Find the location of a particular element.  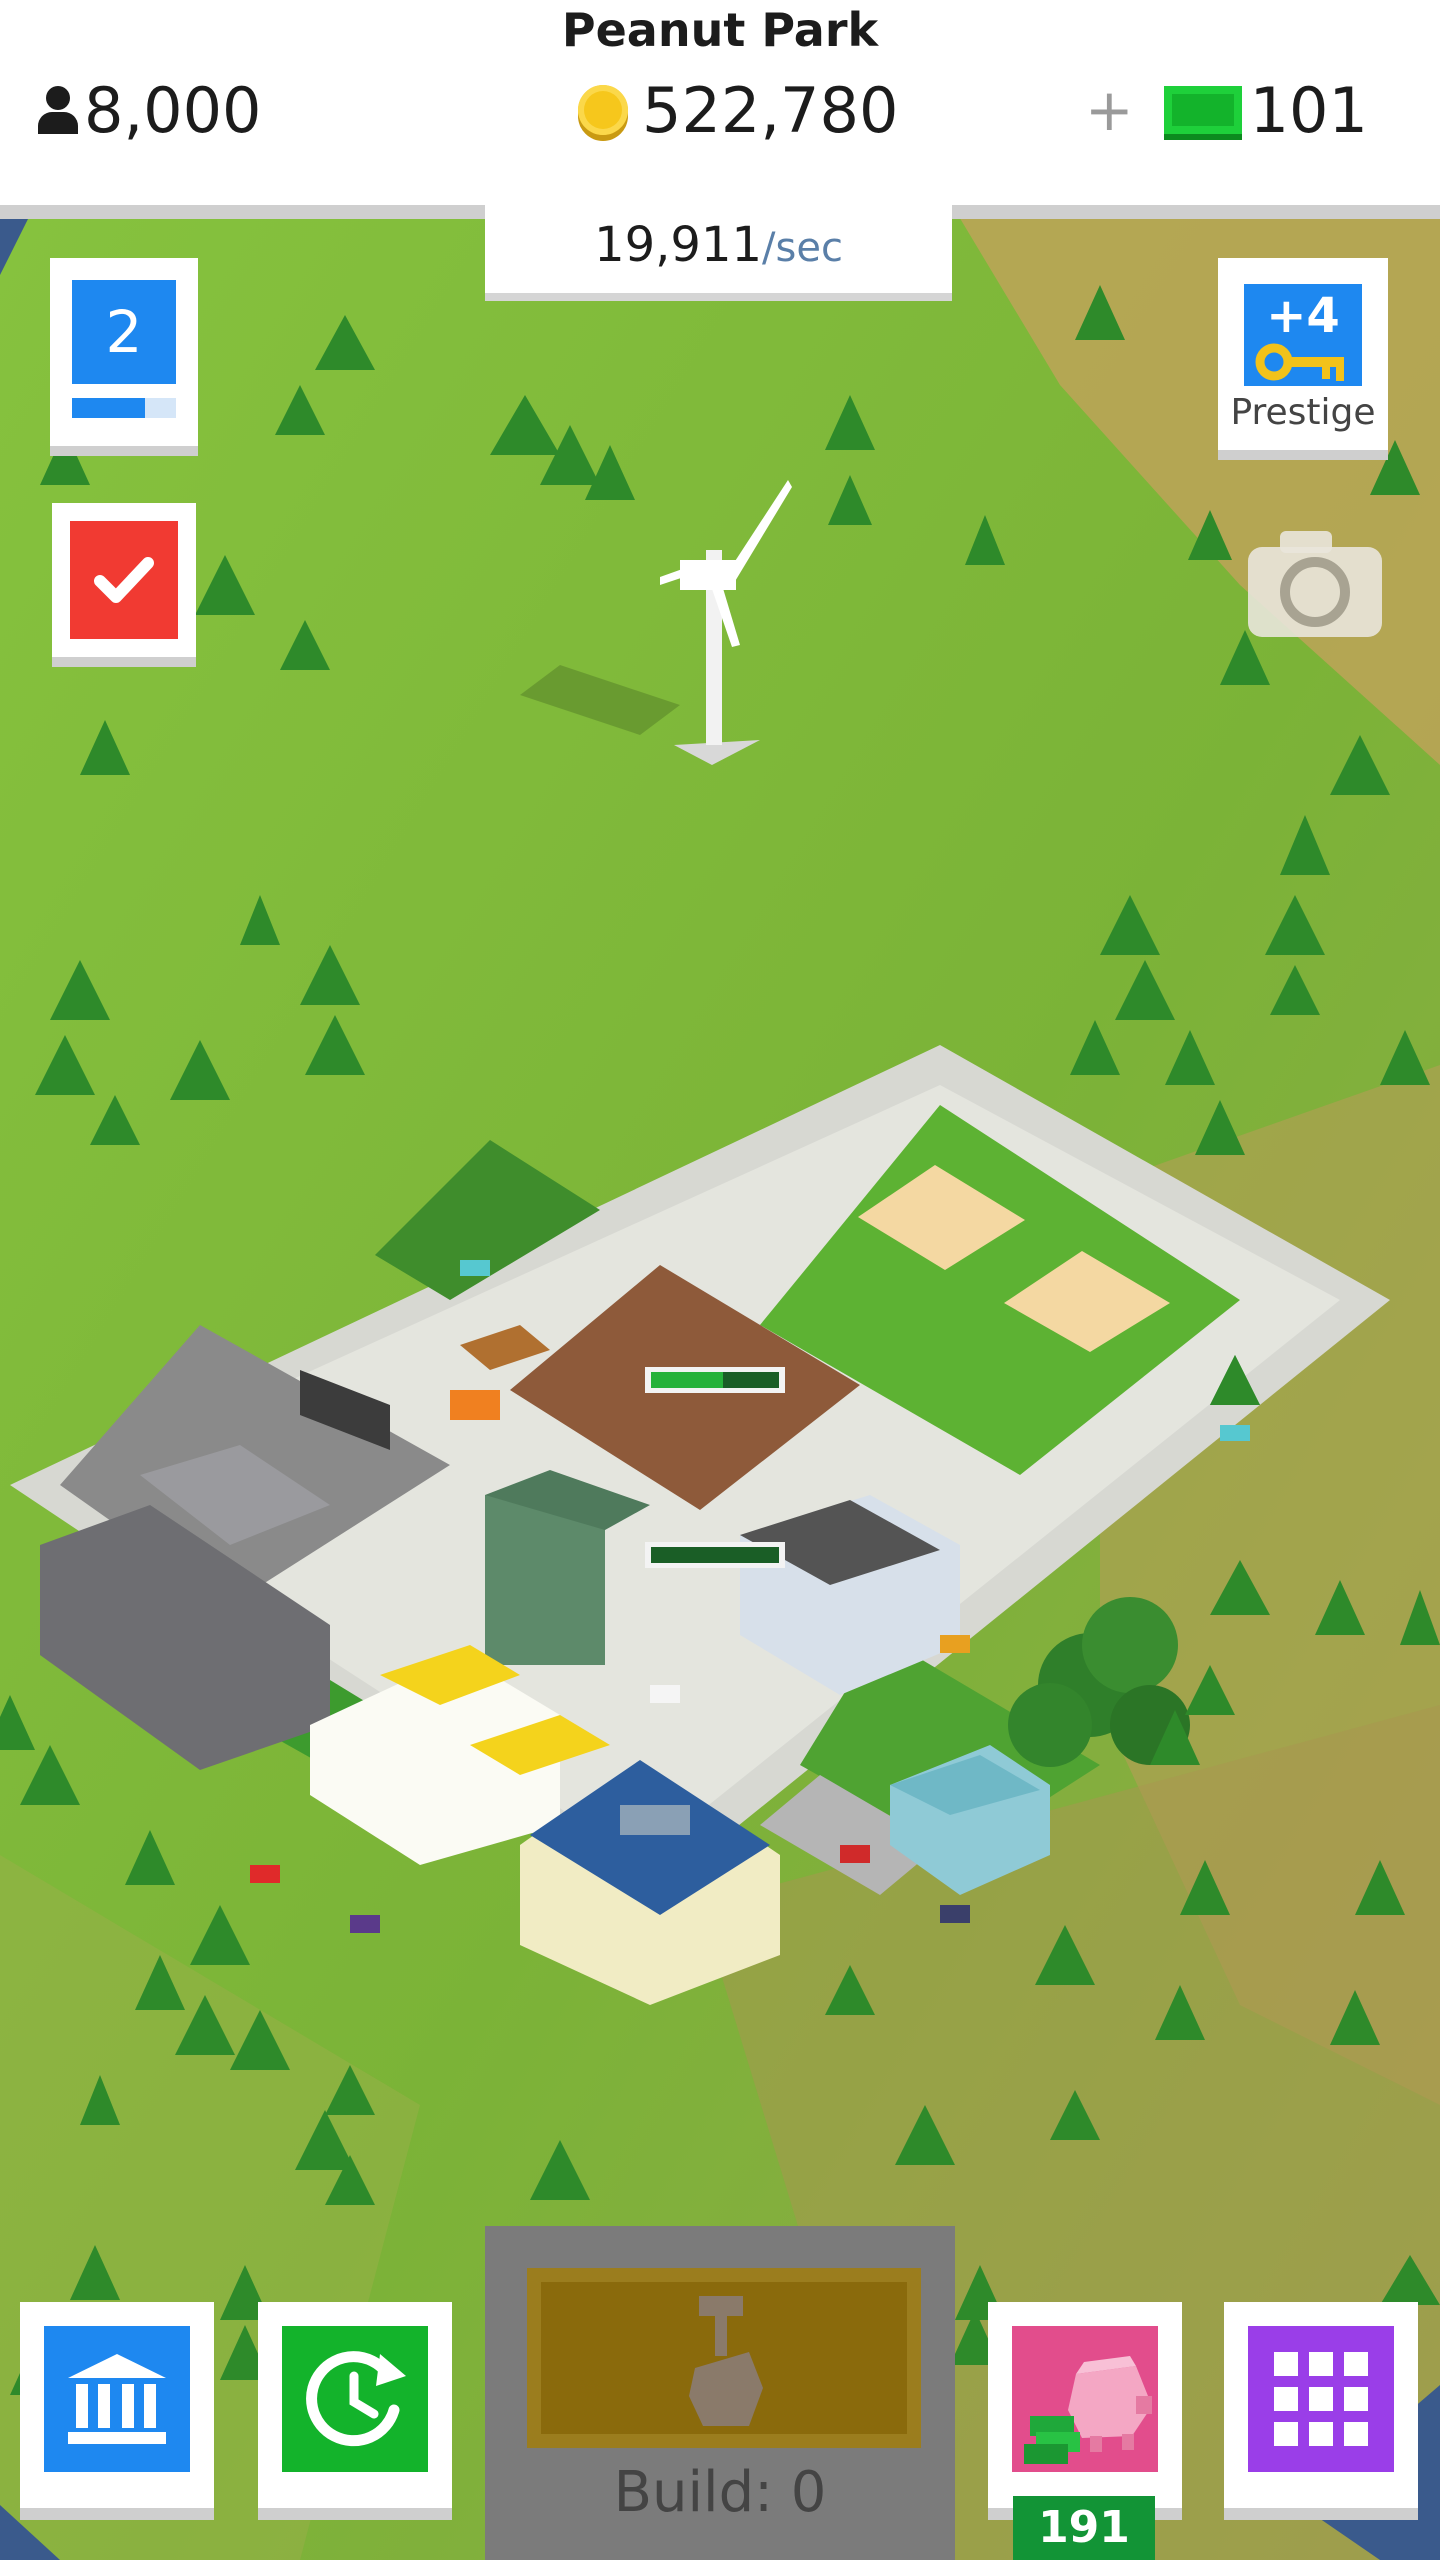

quests-button is located at coordinates (124, 580).